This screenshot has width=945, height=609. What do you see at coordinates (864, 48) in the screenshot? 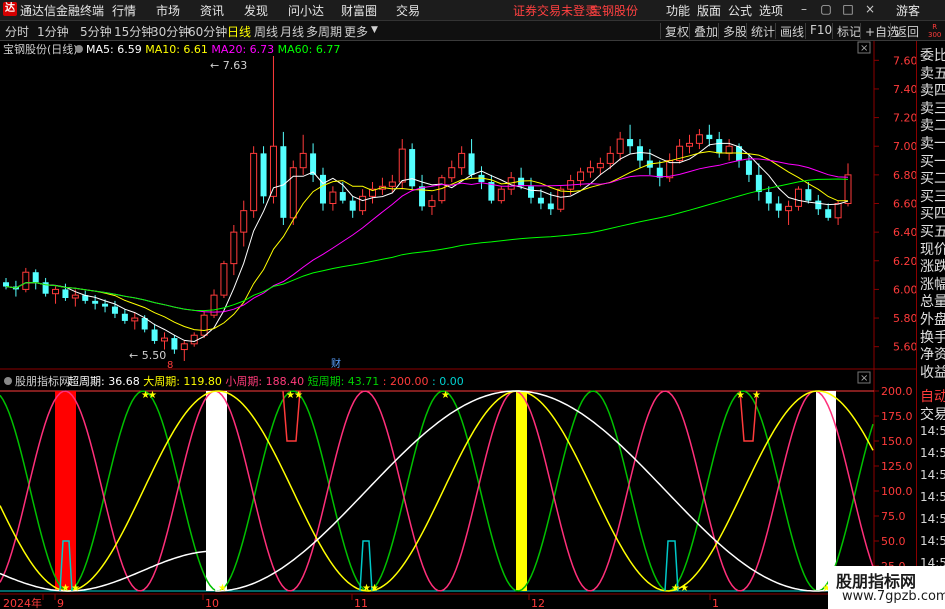
I see `pane-close-icon: ×` at bounding box center [864, 48].